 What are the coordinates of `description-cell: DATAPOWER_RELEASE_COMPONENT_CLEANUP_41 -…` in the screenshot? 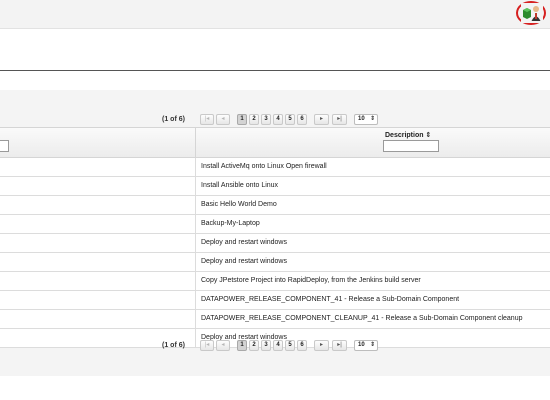 It's located at (362, 318).